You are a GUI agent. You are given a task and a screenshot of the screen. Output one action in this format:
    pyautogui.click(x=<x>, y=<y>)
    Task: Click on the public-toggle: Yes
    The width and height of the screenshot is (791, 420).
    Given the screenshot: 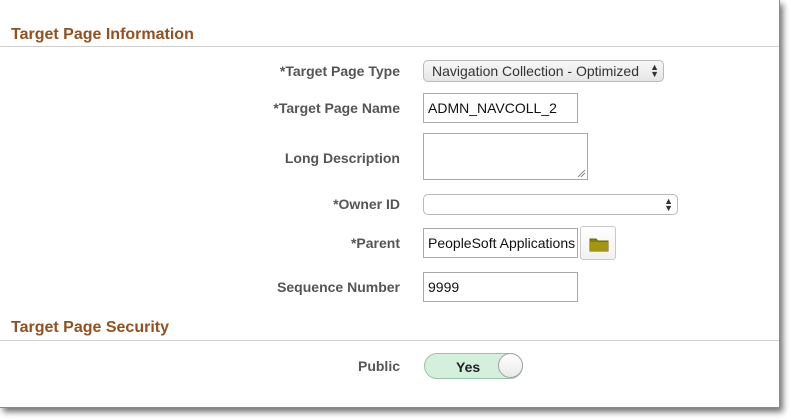 What is the action you would take?
    pyautogui.click(x=473, y=366)
    